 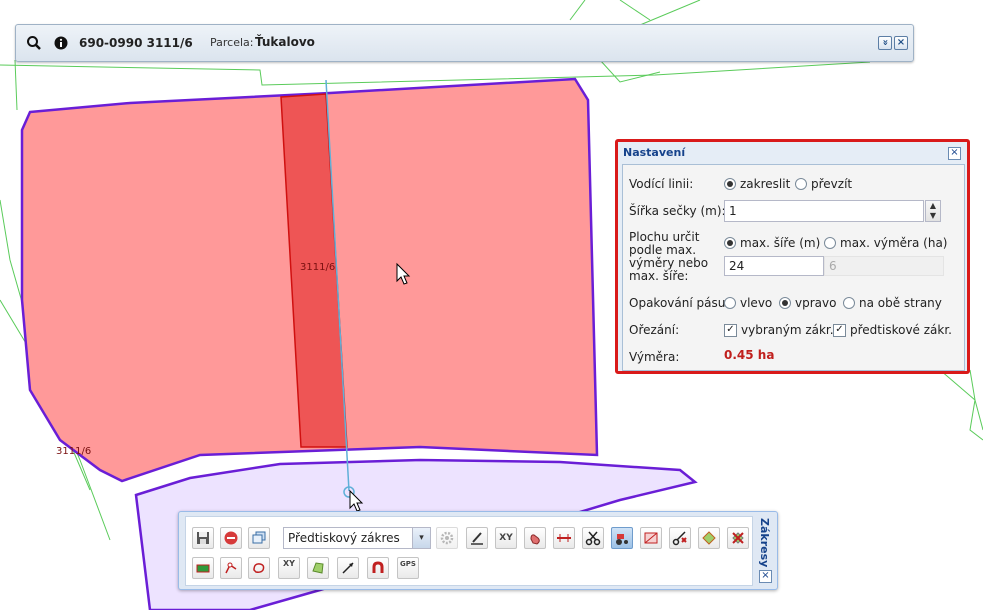 I want to click on measure-line-icon, so click(x=564, y=538).